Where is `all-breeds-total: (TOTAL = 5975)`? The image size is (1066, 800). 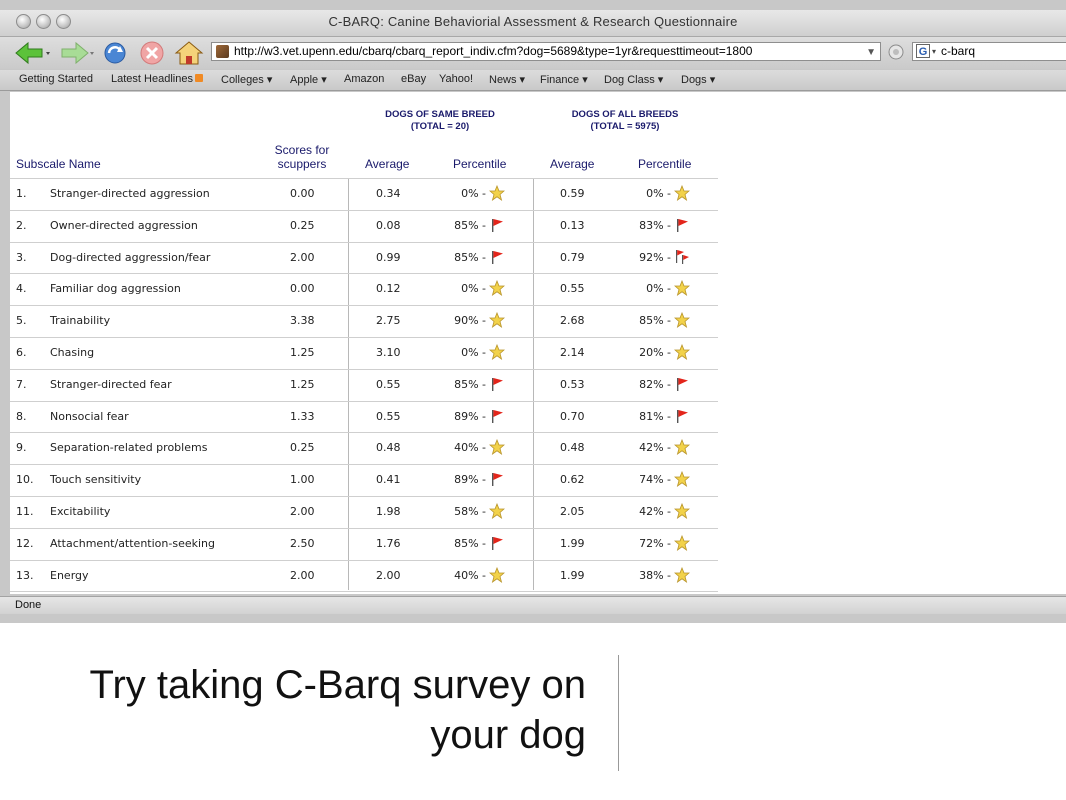 all-breeds-total: (TOTAL = 5975) is located at coordinates (625, 126).